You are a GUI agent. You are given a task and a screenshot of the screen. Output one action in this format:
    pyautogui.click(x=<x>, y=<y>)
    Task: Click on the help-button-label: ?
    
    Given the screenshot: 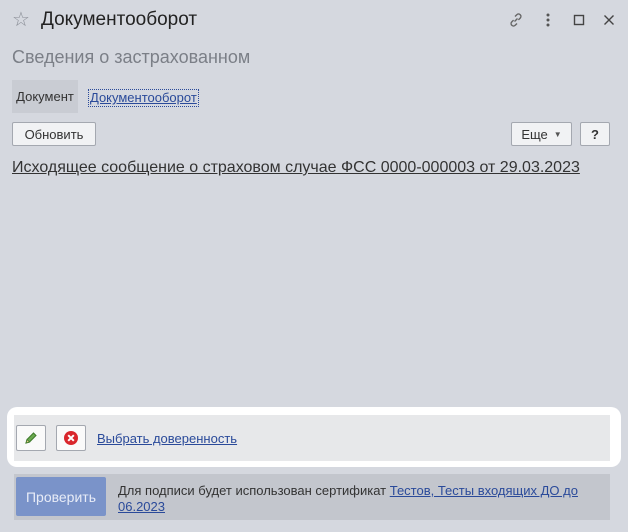 What is the action you would take?
    pyautogui.click(x=595, y=134)
    